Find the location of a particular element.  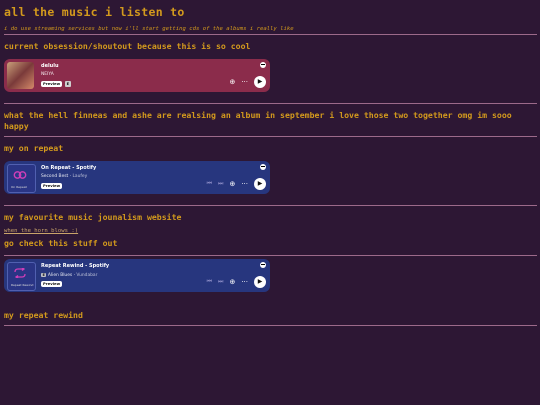

track-line: Second Best · Laufey is located at coordinates (64, 176).